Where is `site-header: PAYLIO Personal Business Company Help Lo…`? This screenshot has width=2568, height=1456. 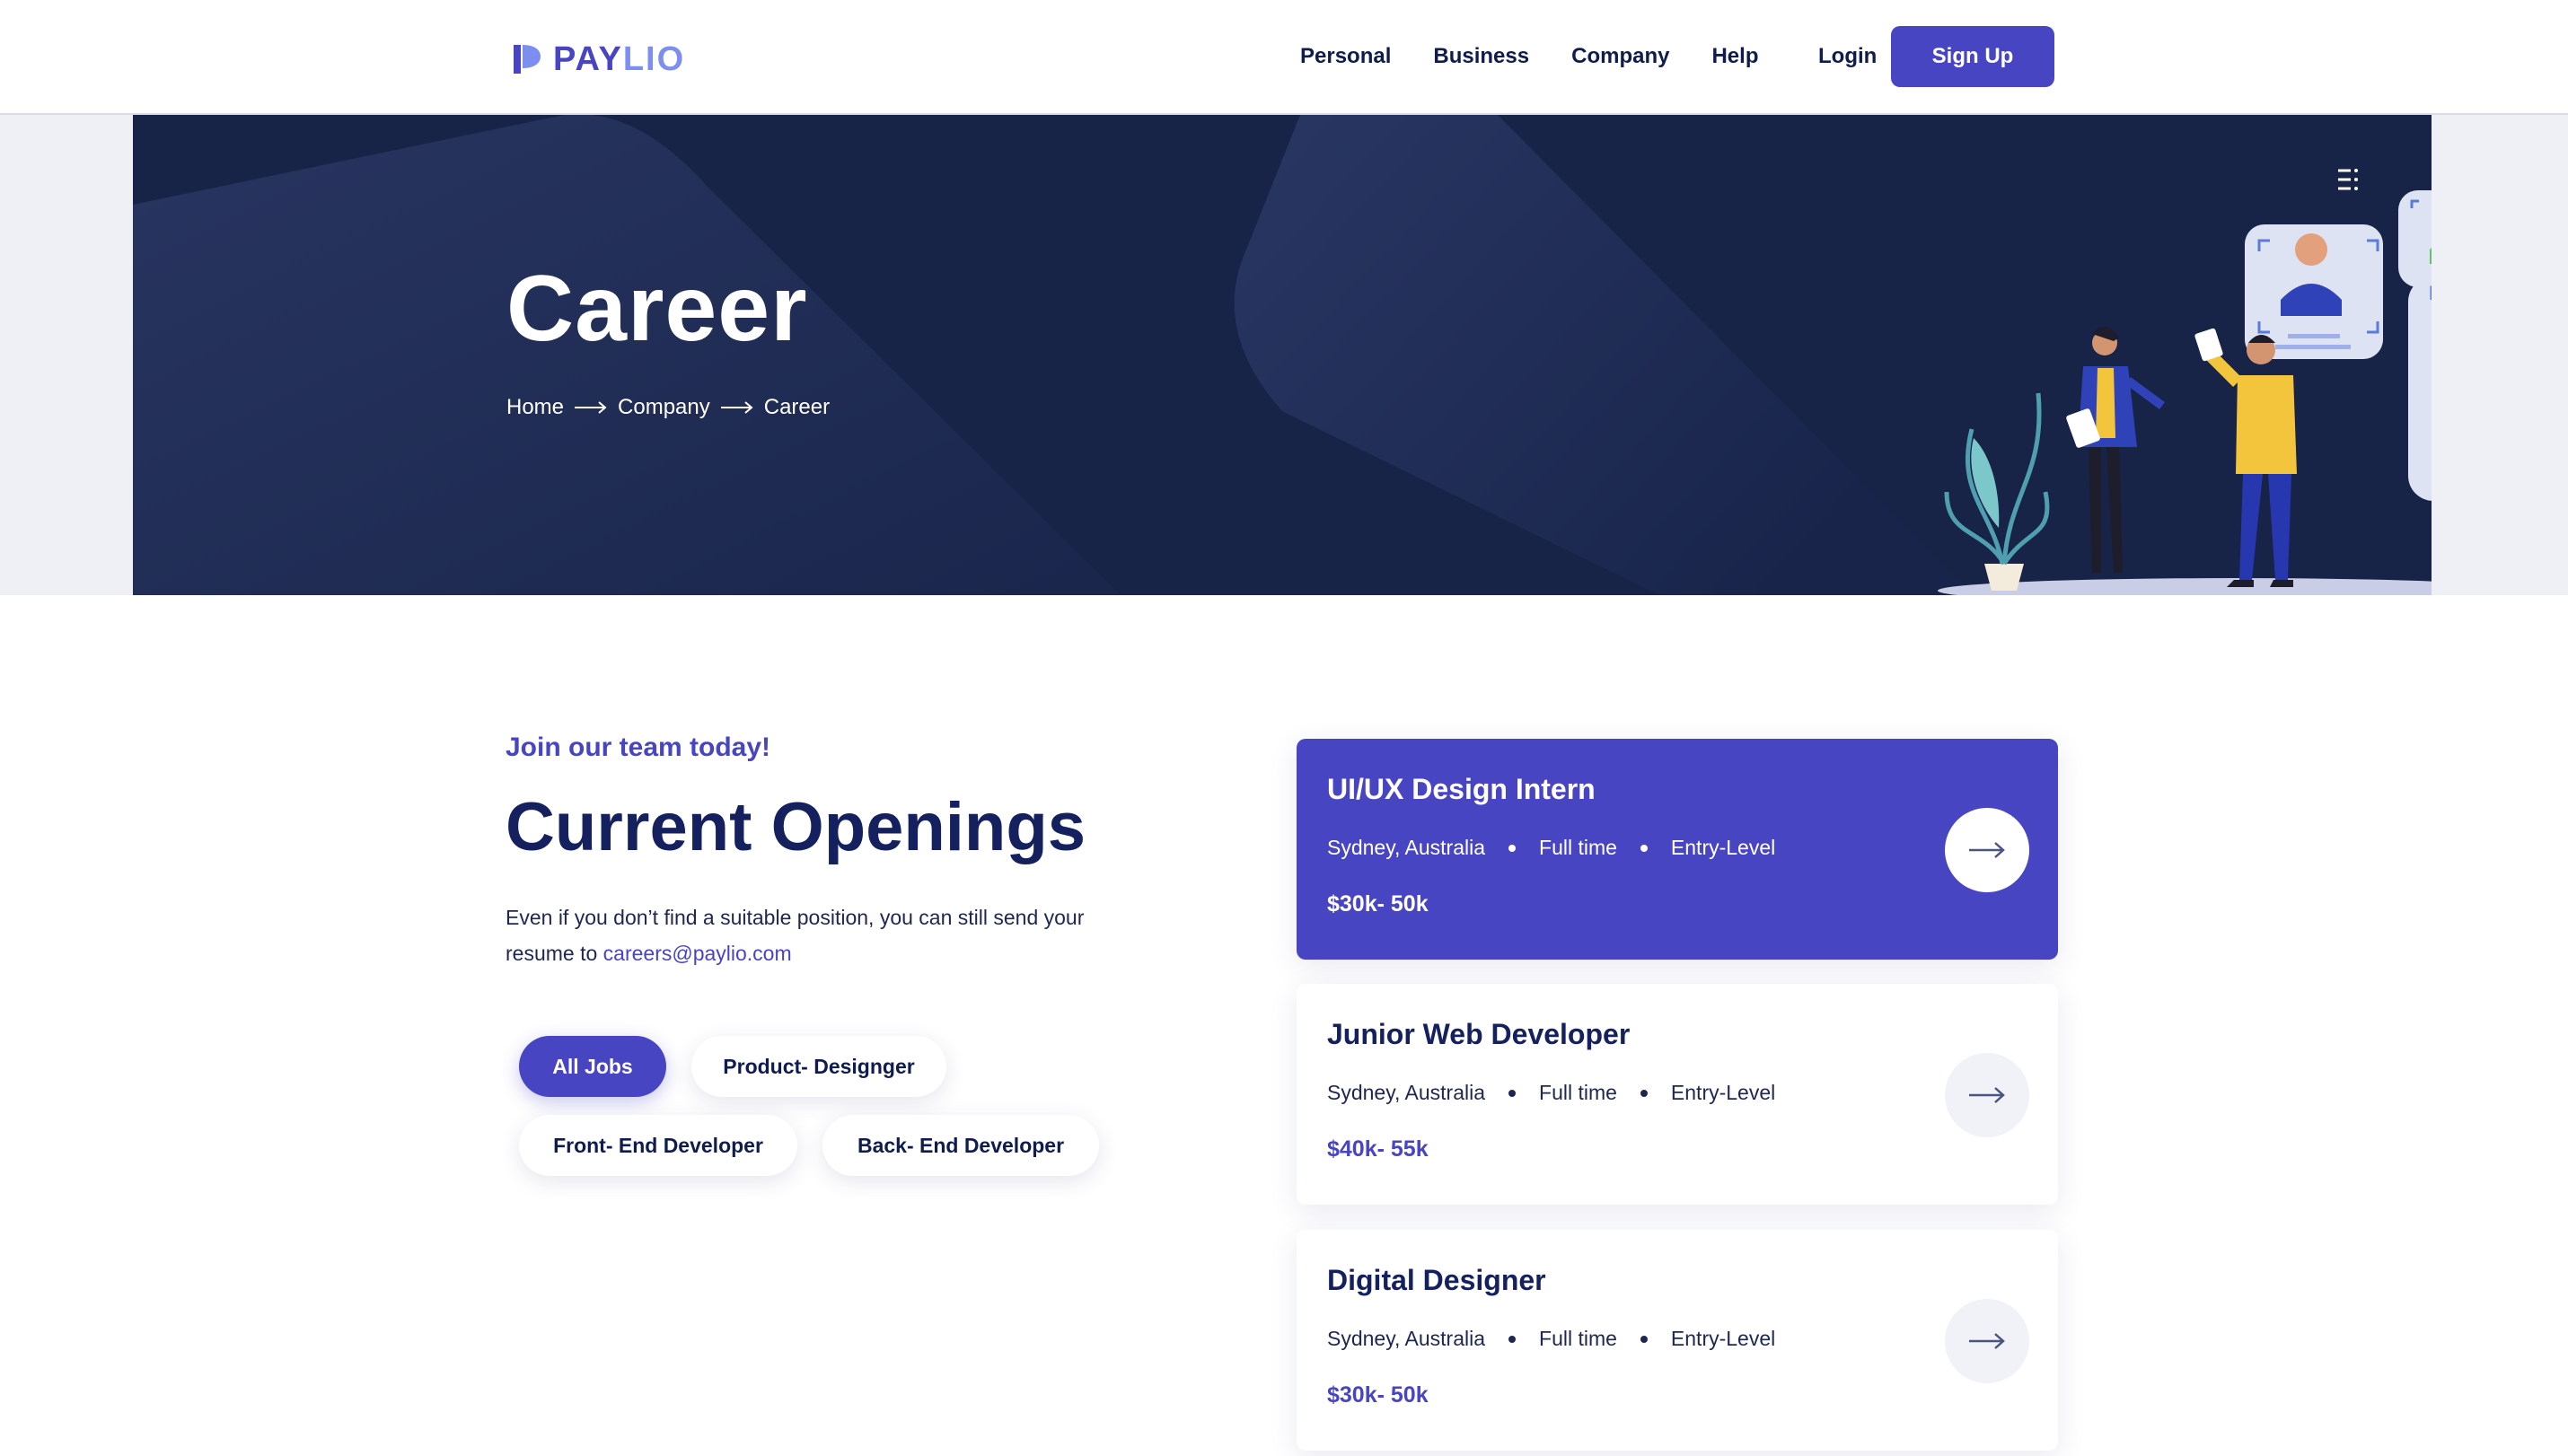 site-header: PAYLIO Personal Business Company Help Lo… is located at coordinates (1284, 57).